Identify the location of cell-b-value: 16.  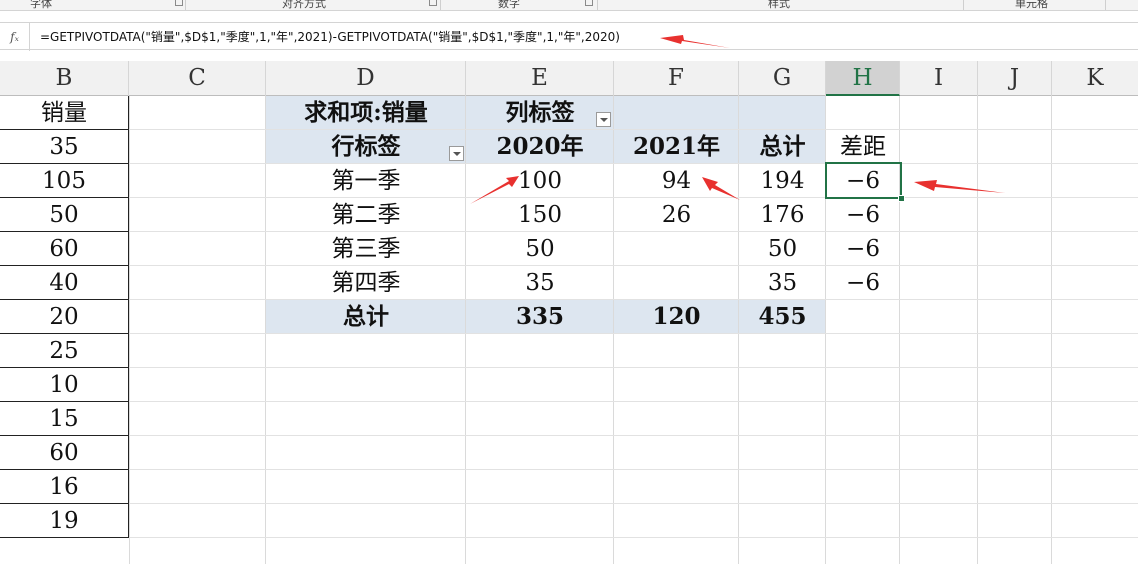
(64, 487).